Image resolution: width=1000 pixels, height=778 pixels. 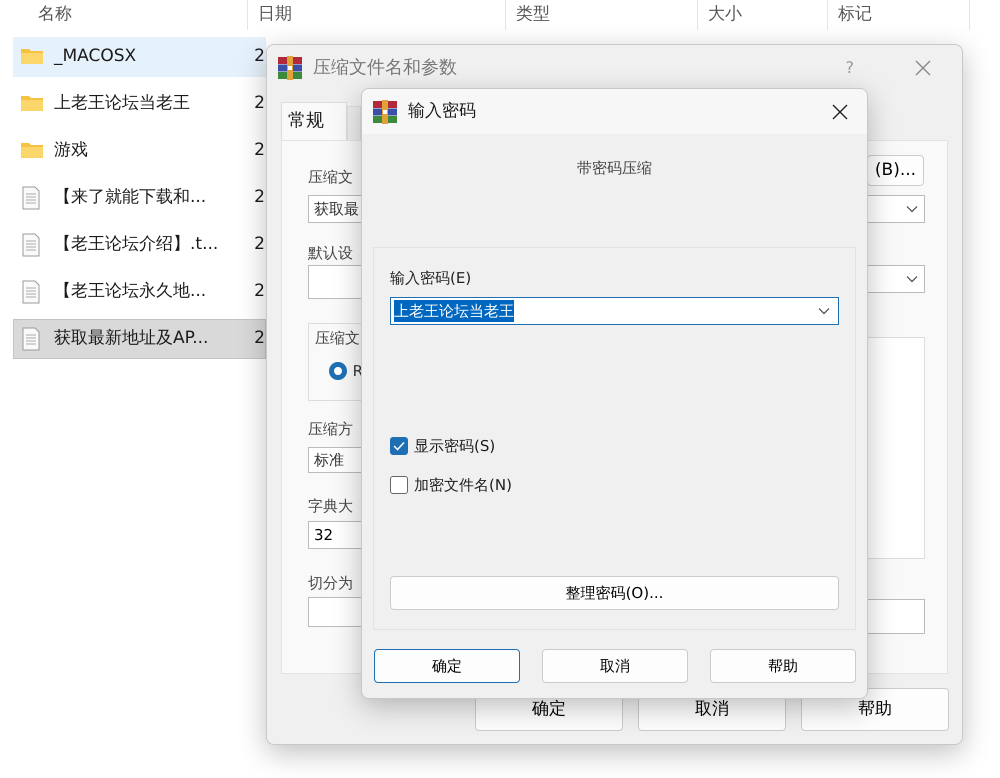 I want to click on file-row: 【来了就能下载和... 2, so click(x=139, y=198).